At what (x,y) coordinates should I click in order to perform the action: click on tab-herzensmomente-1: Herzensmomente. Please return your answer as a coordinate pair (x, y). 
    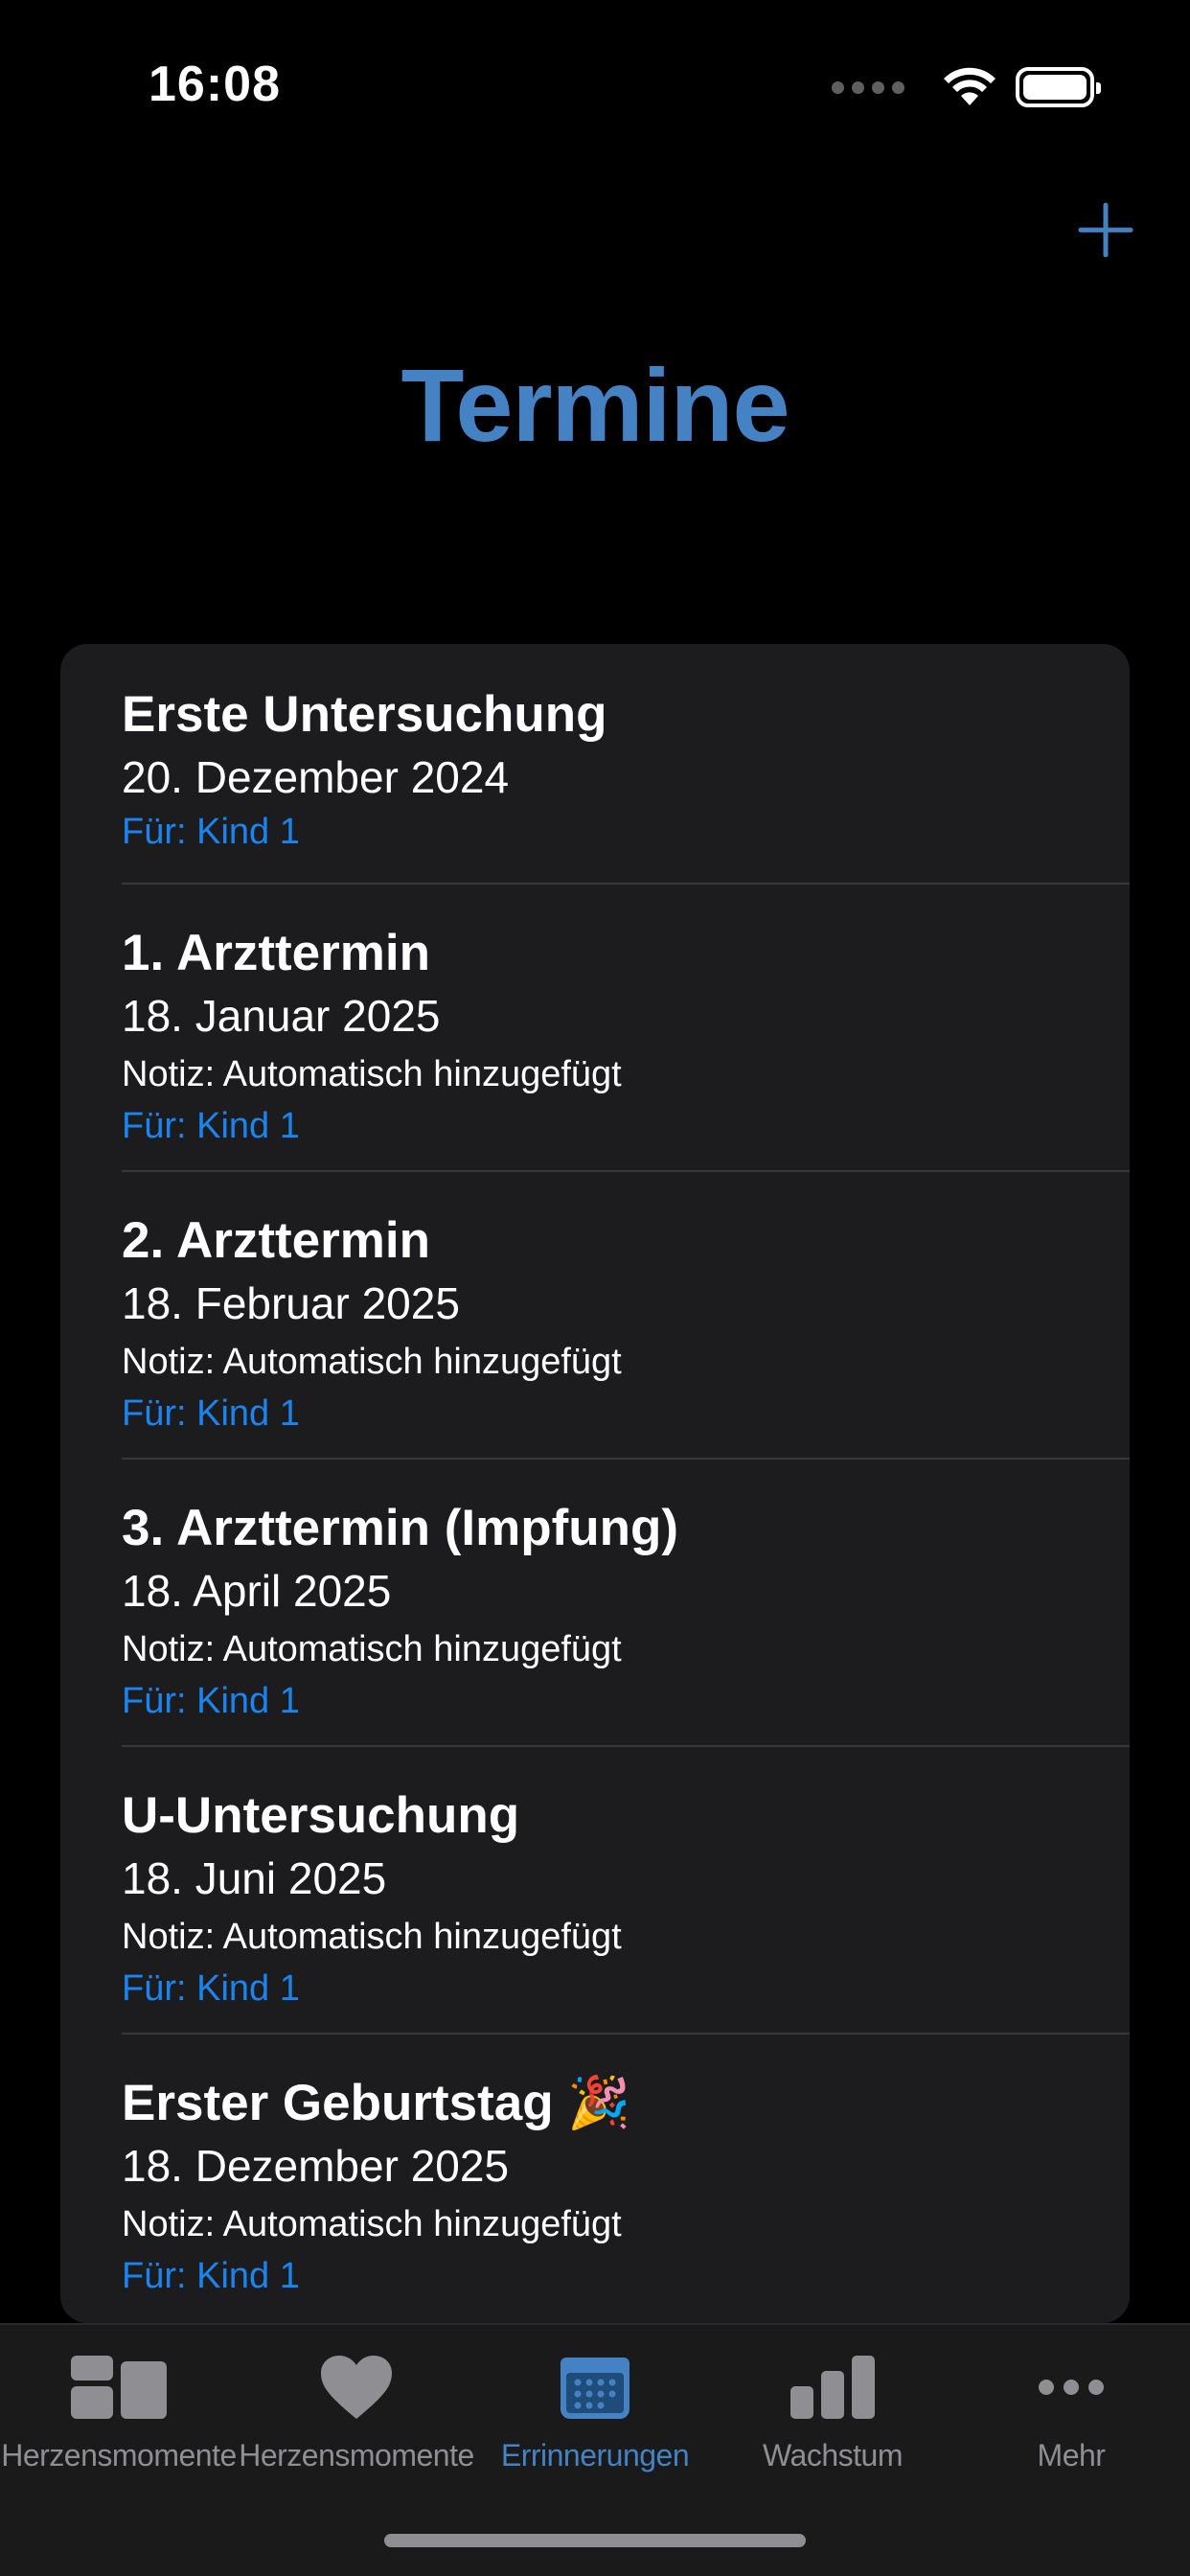
    Looking at the image, I should click on (119, 2420).